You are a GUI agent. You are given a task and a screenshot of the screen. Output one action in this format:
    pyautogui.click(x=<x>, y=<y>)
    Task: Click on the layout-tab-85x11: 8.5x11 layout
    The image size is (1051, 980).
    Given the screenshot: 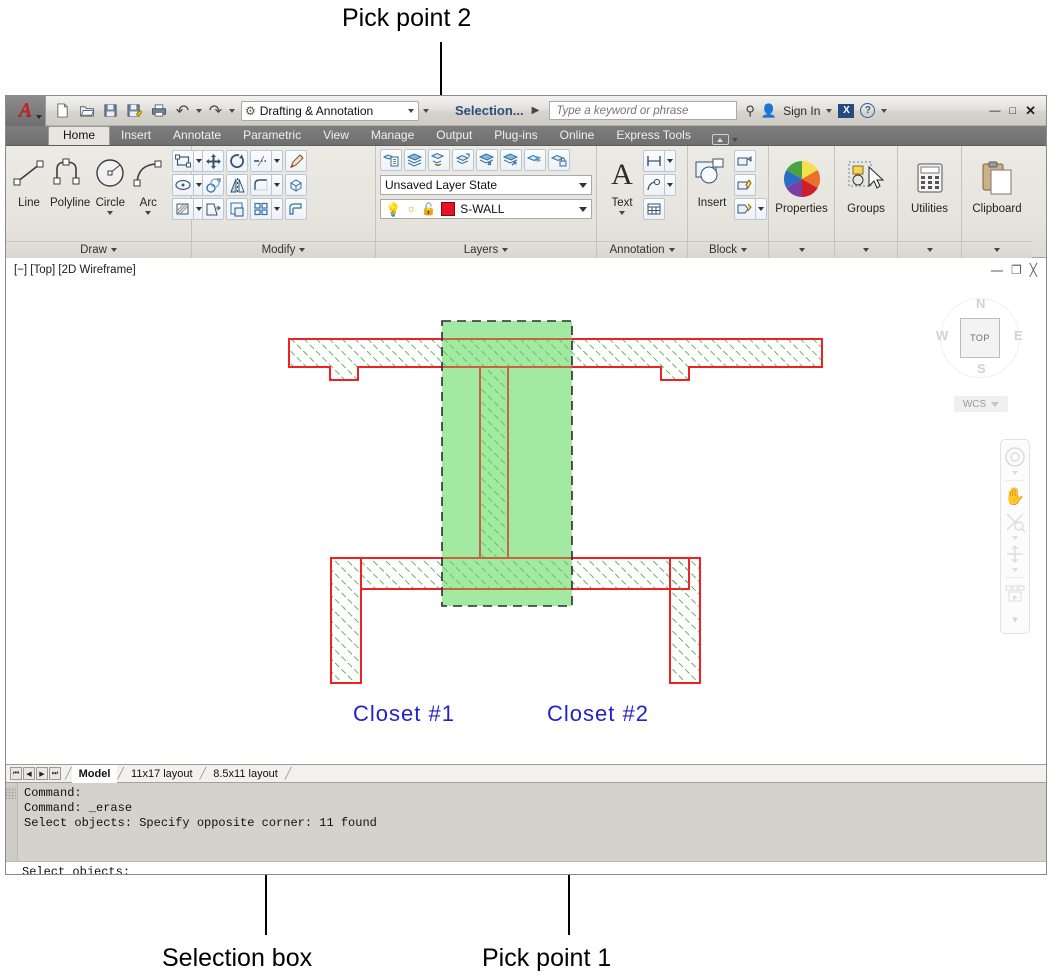 What is the action you would take?
    pyautogui.click(x=245, y=774)
    